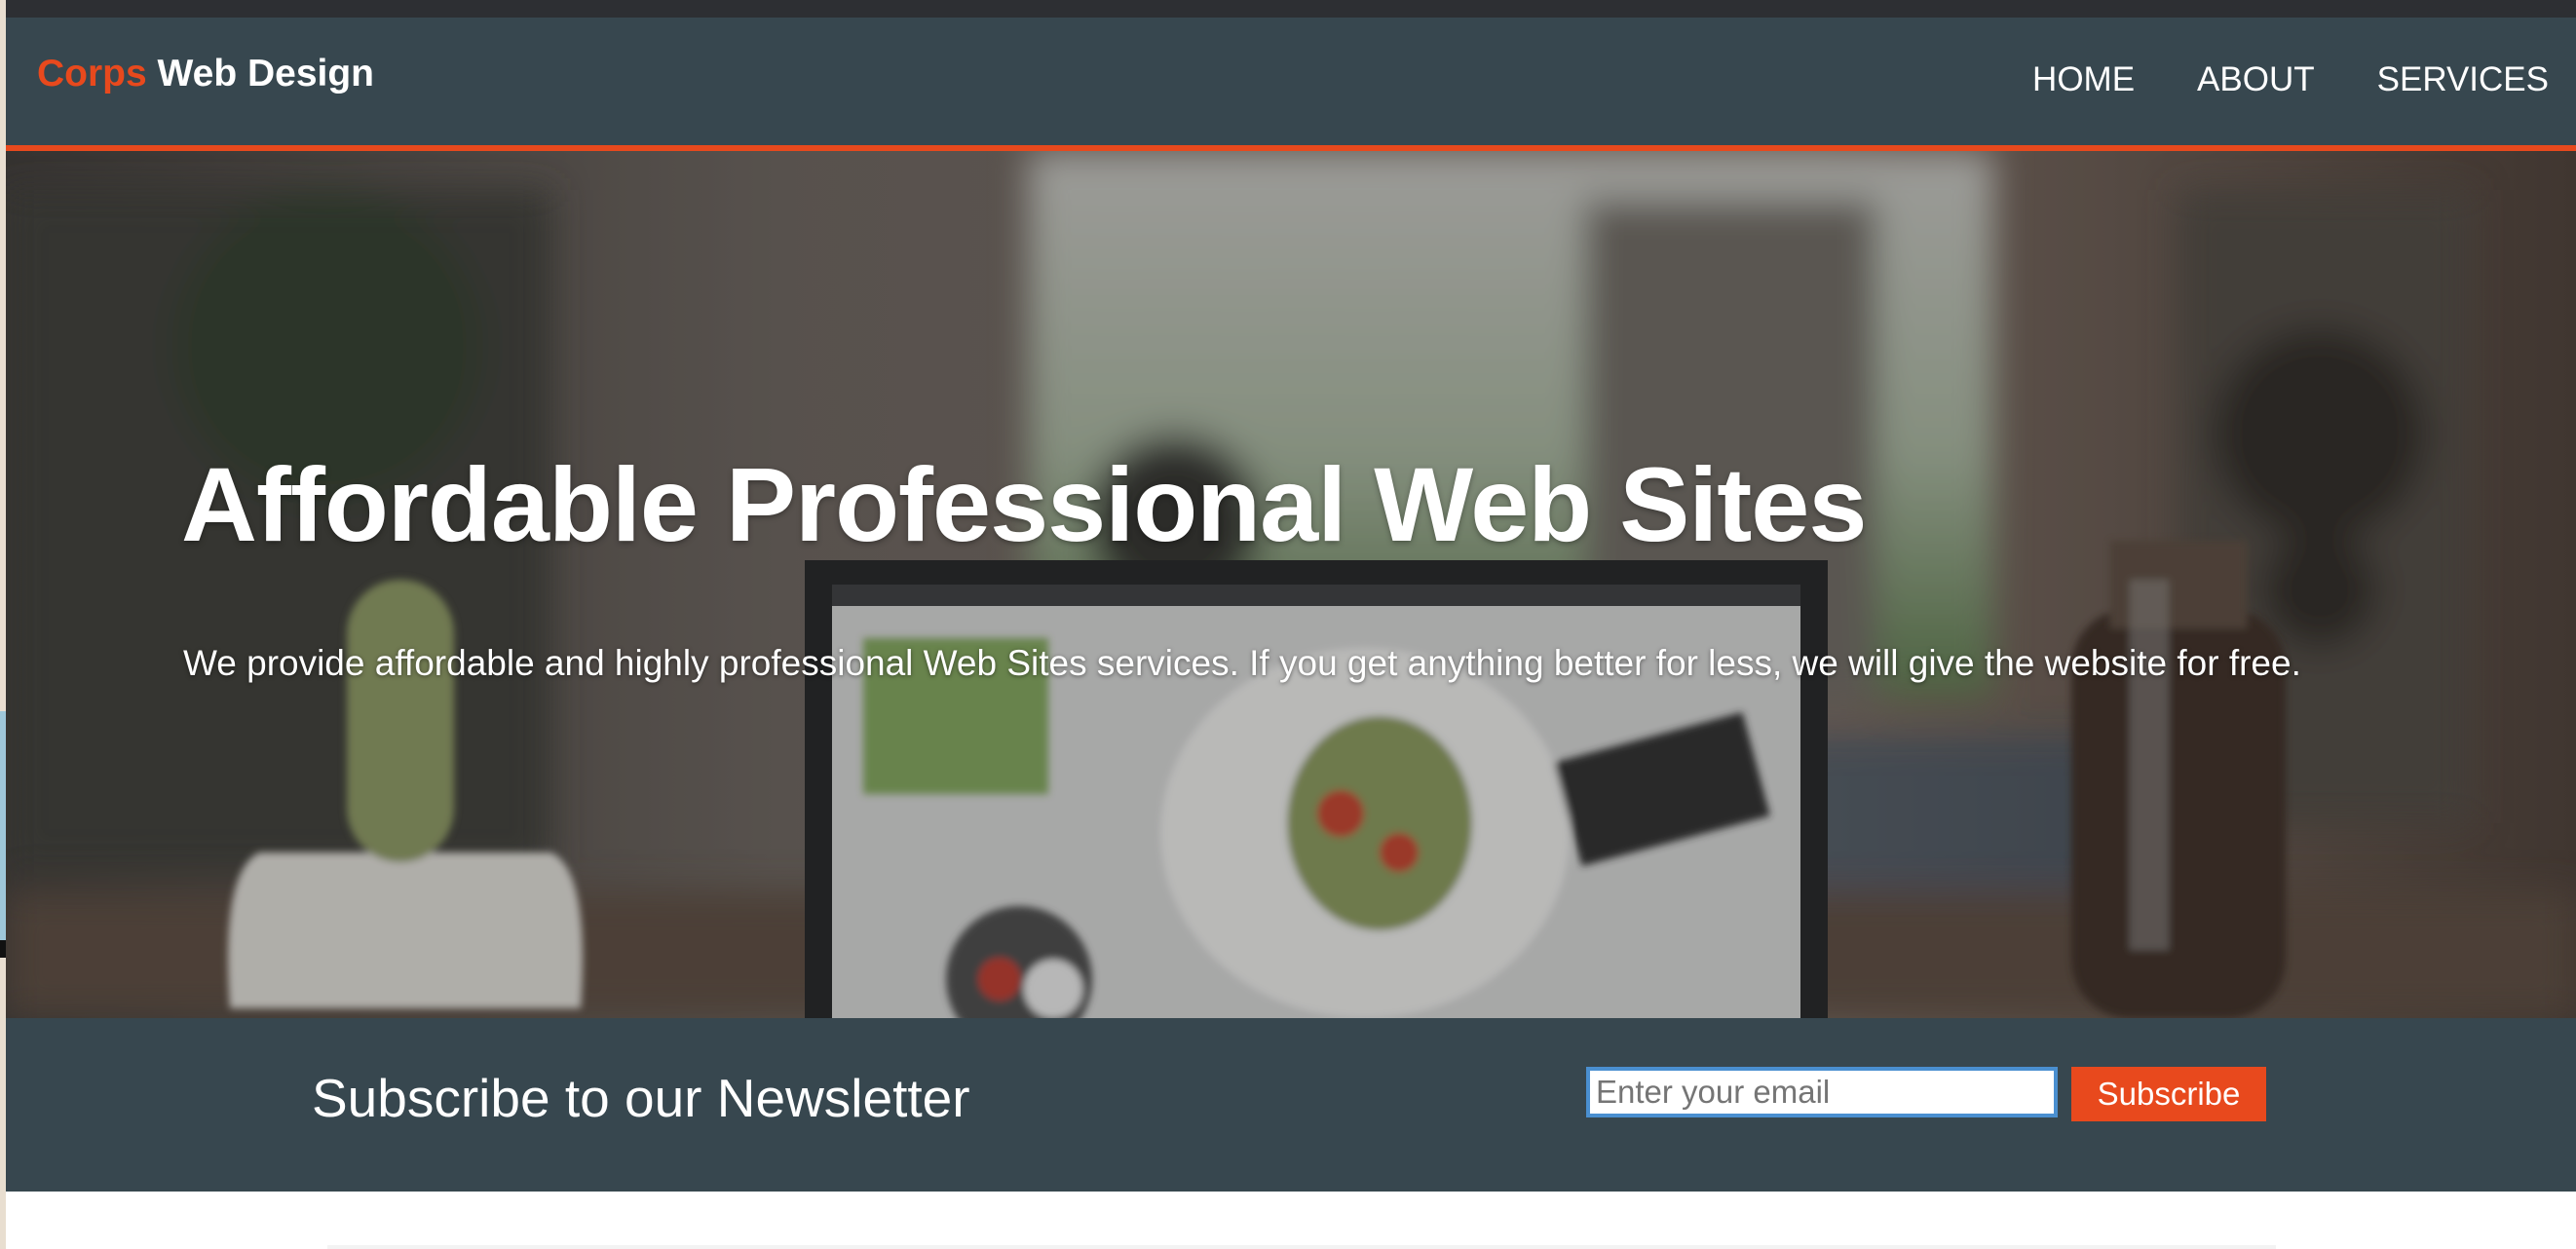  What do you see at coordinates (2256, 79) in the screenshot?
I see `nav-about-link: ABOUT` at bounding box center [2256, 79].